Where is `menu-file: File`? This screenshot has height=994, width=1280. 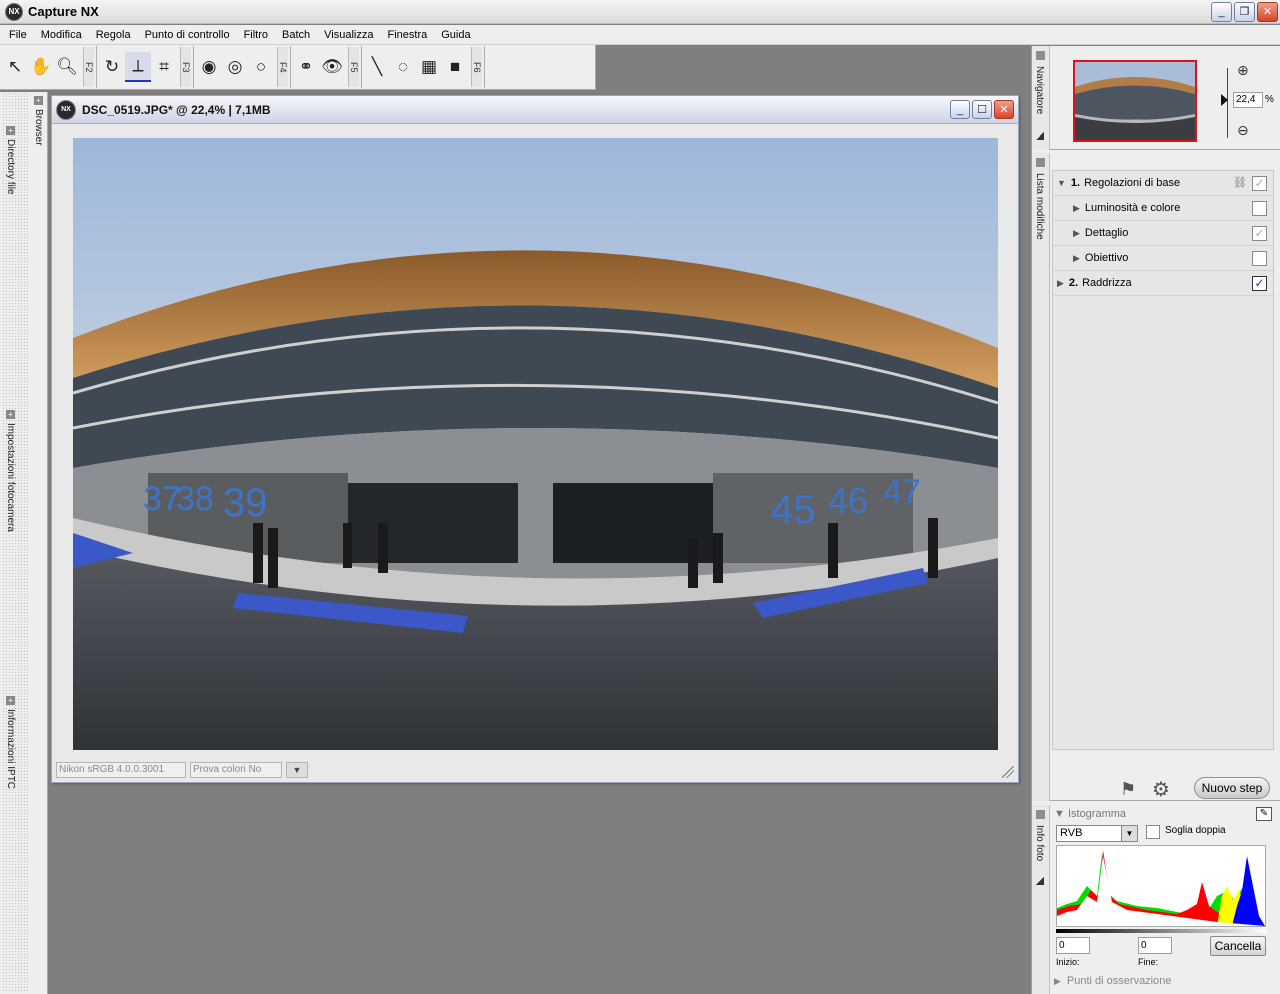
menu-file: File is located at coordinates (18, 35).